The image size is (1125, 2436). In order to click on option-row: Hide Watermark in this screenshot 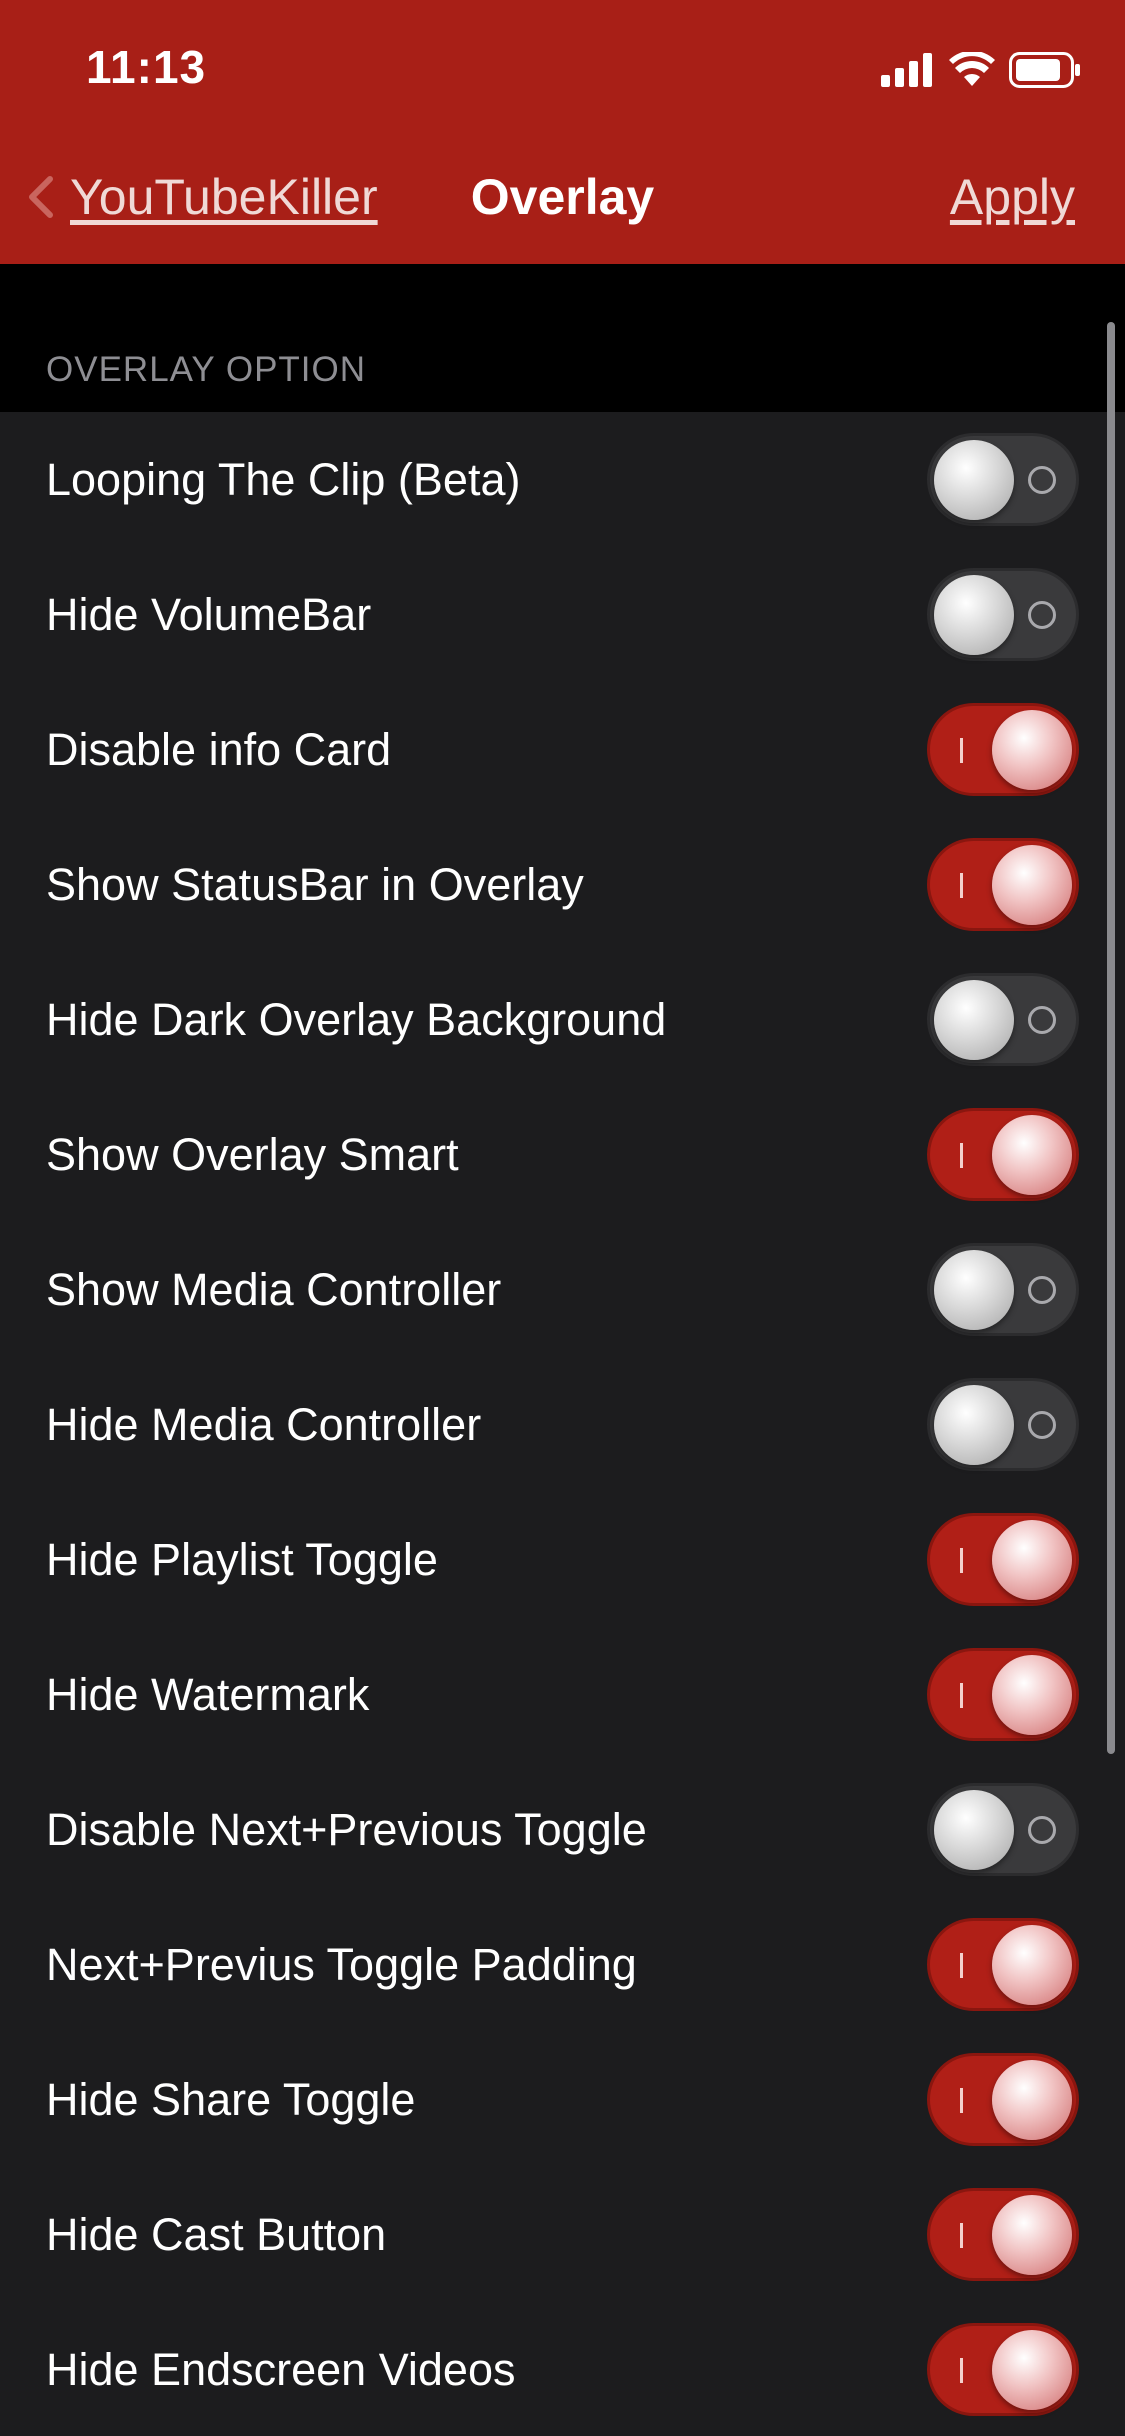, I will do `click(562, 1694)`.